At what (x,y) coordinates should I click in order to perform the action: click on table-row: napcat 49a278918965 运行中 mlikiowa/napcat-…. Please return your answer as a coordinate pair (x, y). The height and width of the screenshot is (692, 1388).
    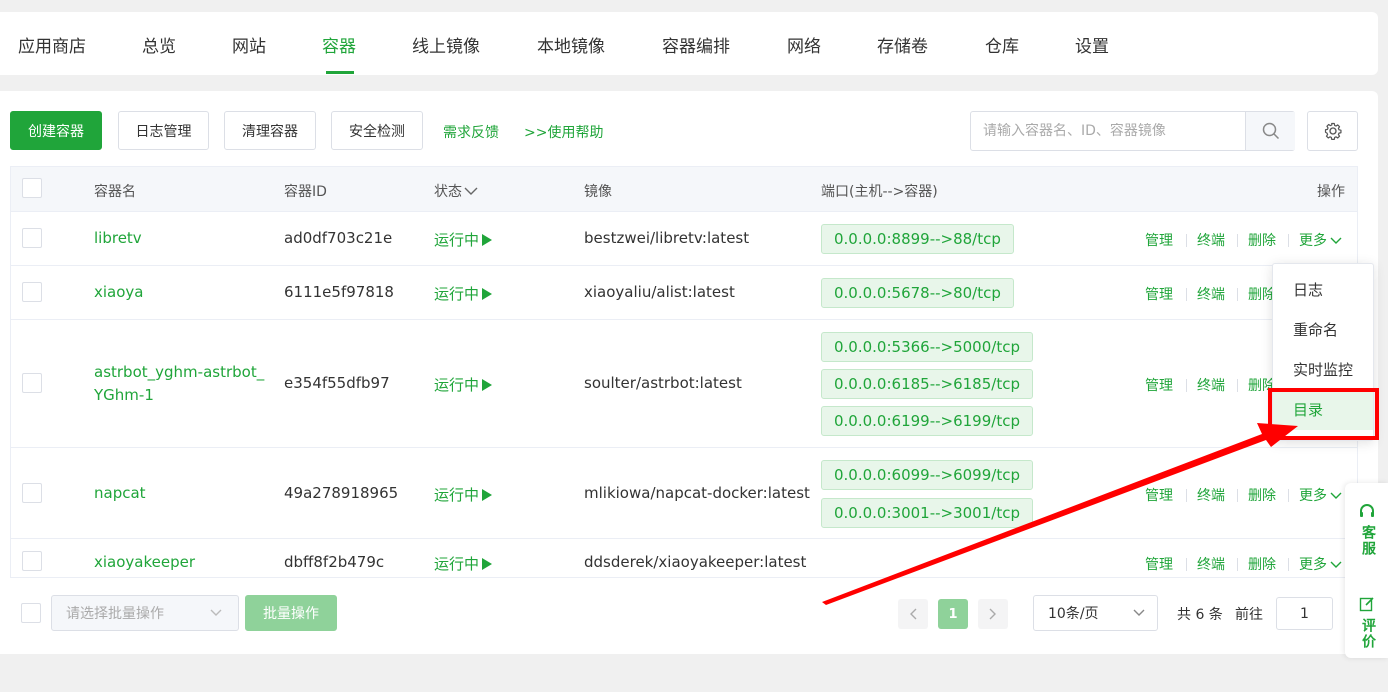
    Looking at the image, I should click on (684, 493).